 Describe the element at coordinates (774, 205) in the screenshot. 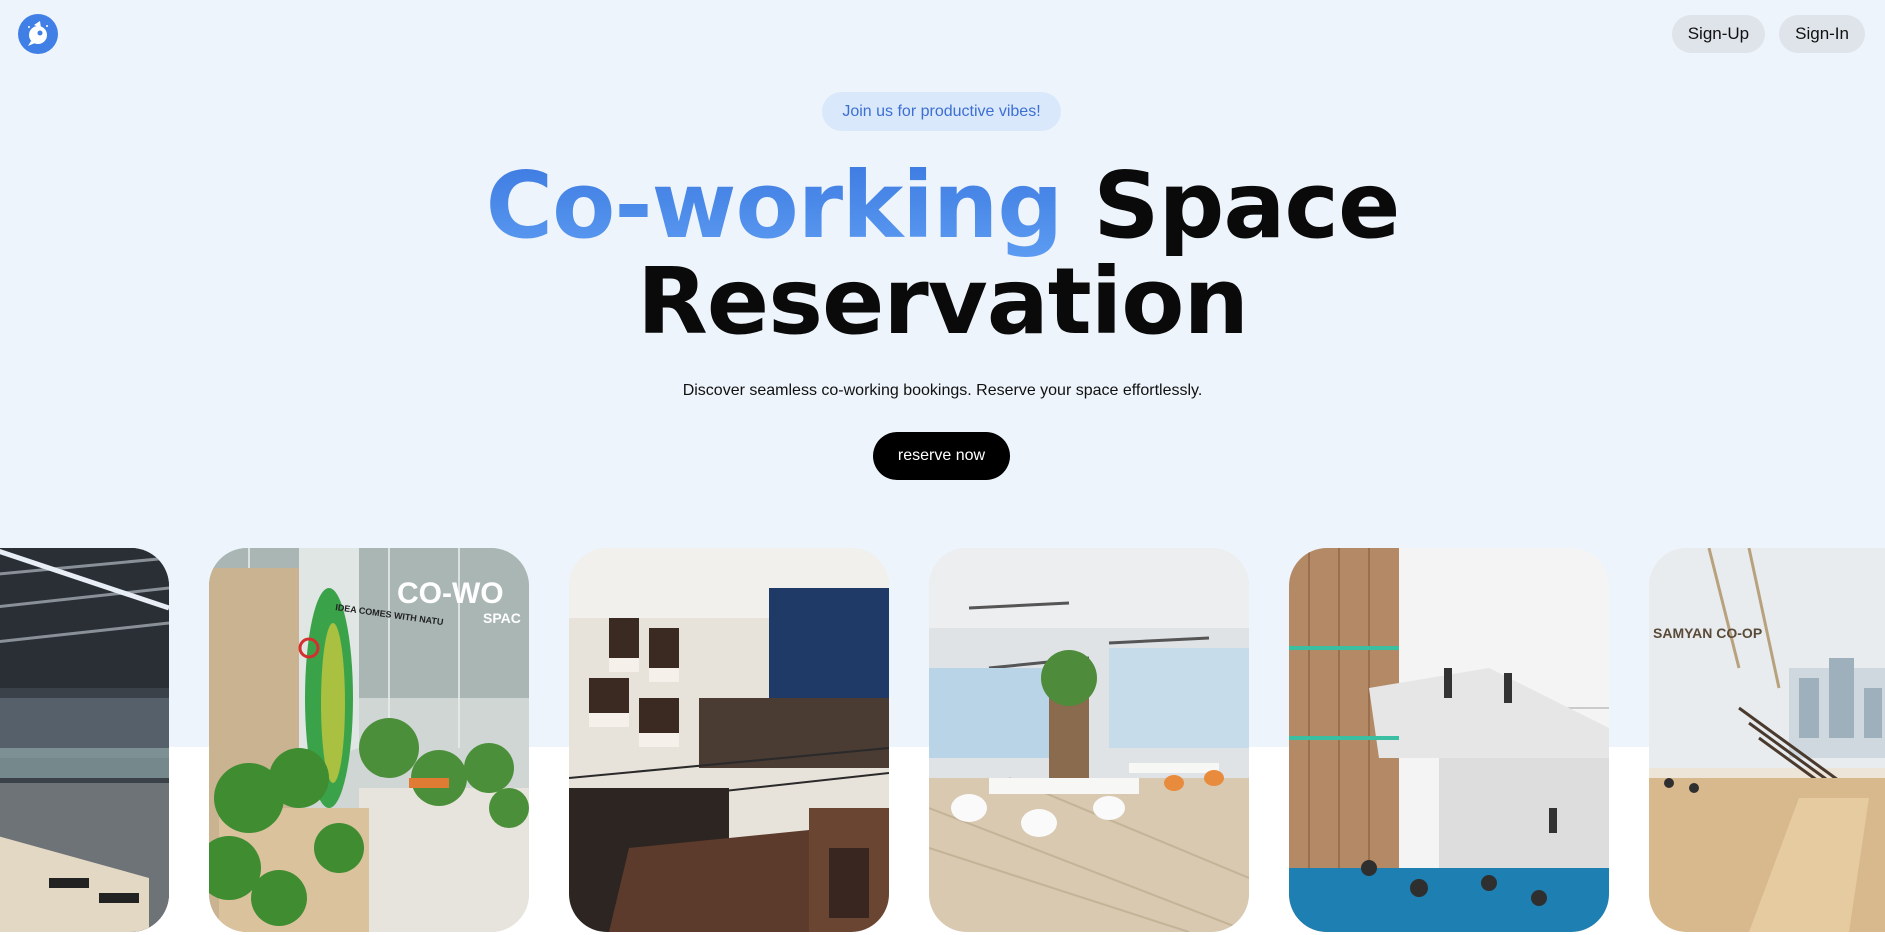

I see `title-accent: Co-working` at that location.